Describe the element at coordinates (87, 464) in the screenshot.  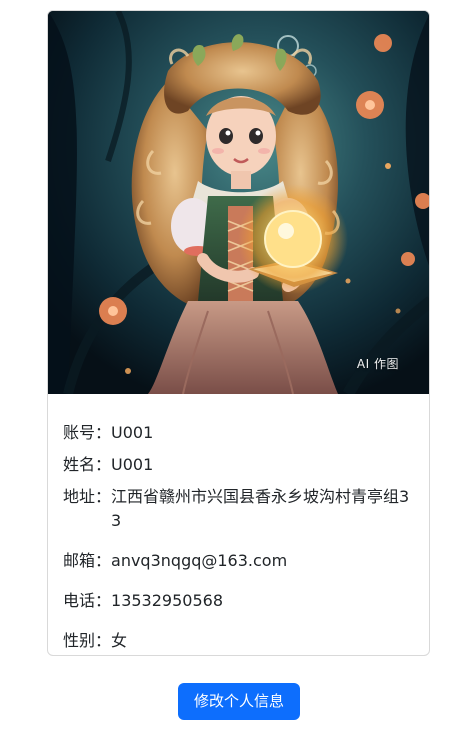
I see `name-label: 姓名：` at that location.